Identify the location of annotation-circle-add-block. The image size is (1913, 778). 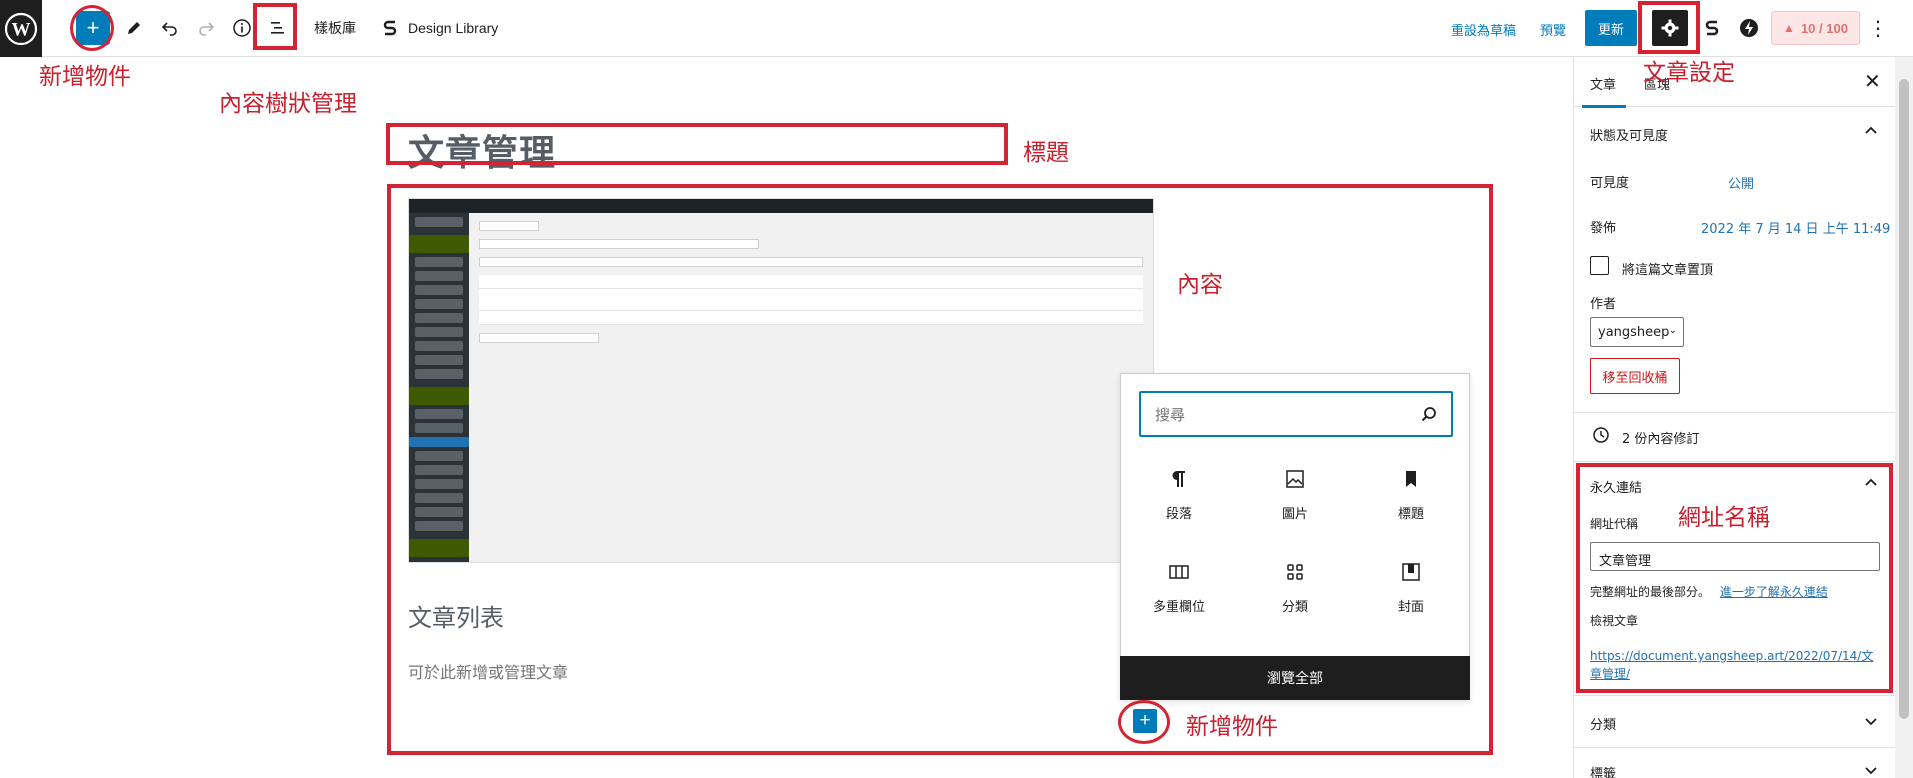
(92, 28).